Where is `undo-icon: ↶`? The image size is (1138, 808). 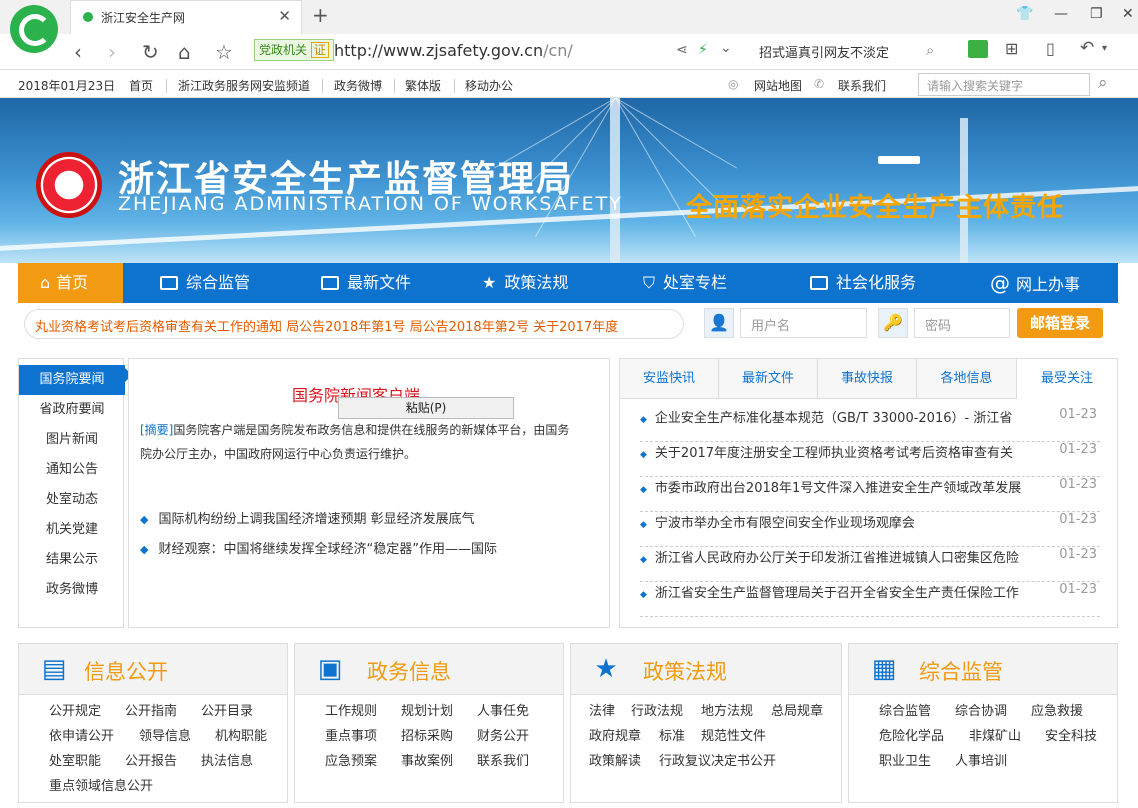
undo-icon: ↶ is located at coordinates (1087, 48).